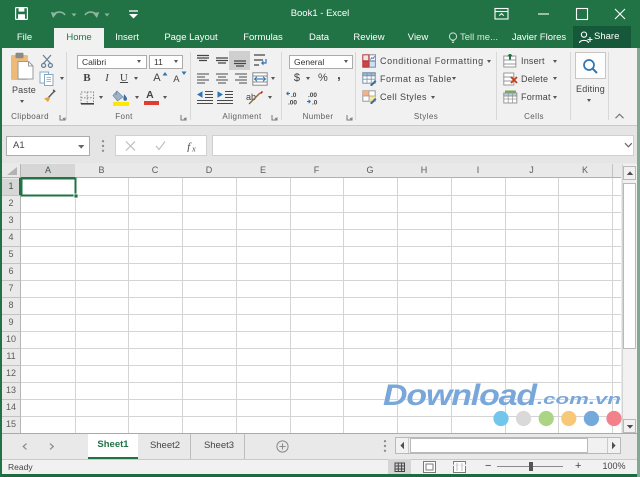 The image size is (640, 477). I want to click on svg-text: Download, so click(460, 394).